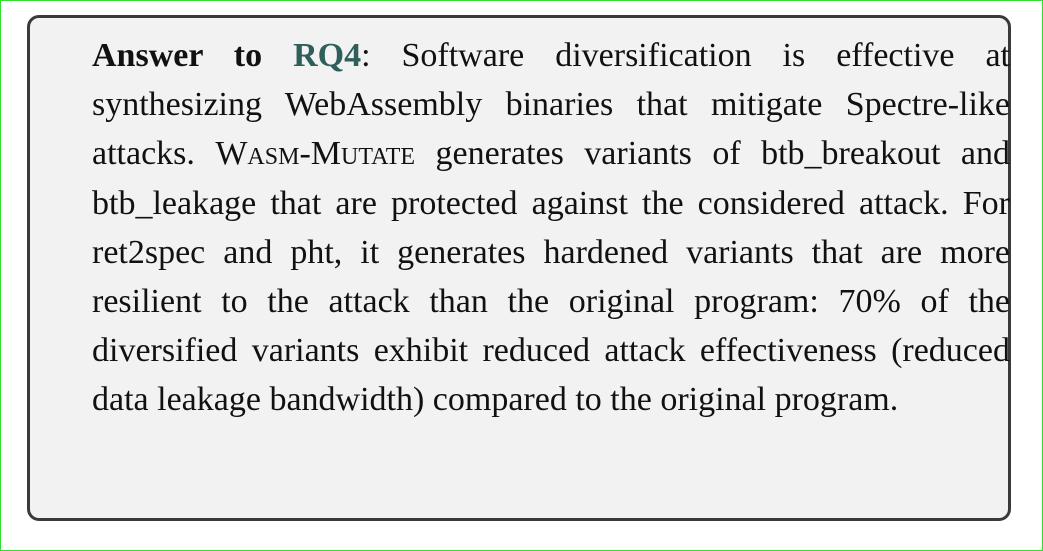 The height and width of the screenshot is (551, 1043). Describe the element at coordinates (177, 55) in the screenshot. I see `answer-label: Answer to` at that location.